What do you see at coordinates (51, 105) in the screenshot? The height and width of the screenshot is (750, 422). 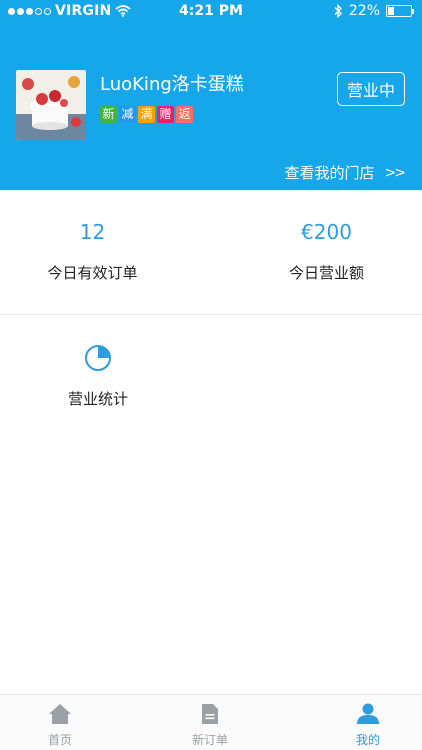 I see `store-image` at bounding box center [51, 105].